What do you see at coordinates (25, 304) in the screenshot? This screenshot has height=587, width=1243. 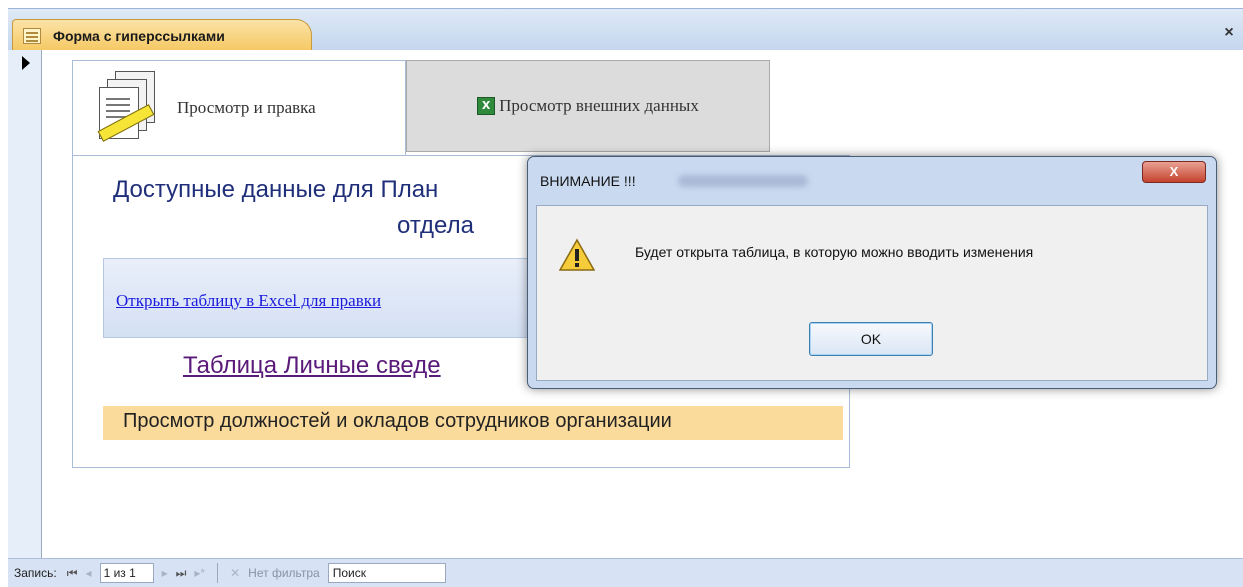 I see `record-selector` at bounding box center [25, 304].